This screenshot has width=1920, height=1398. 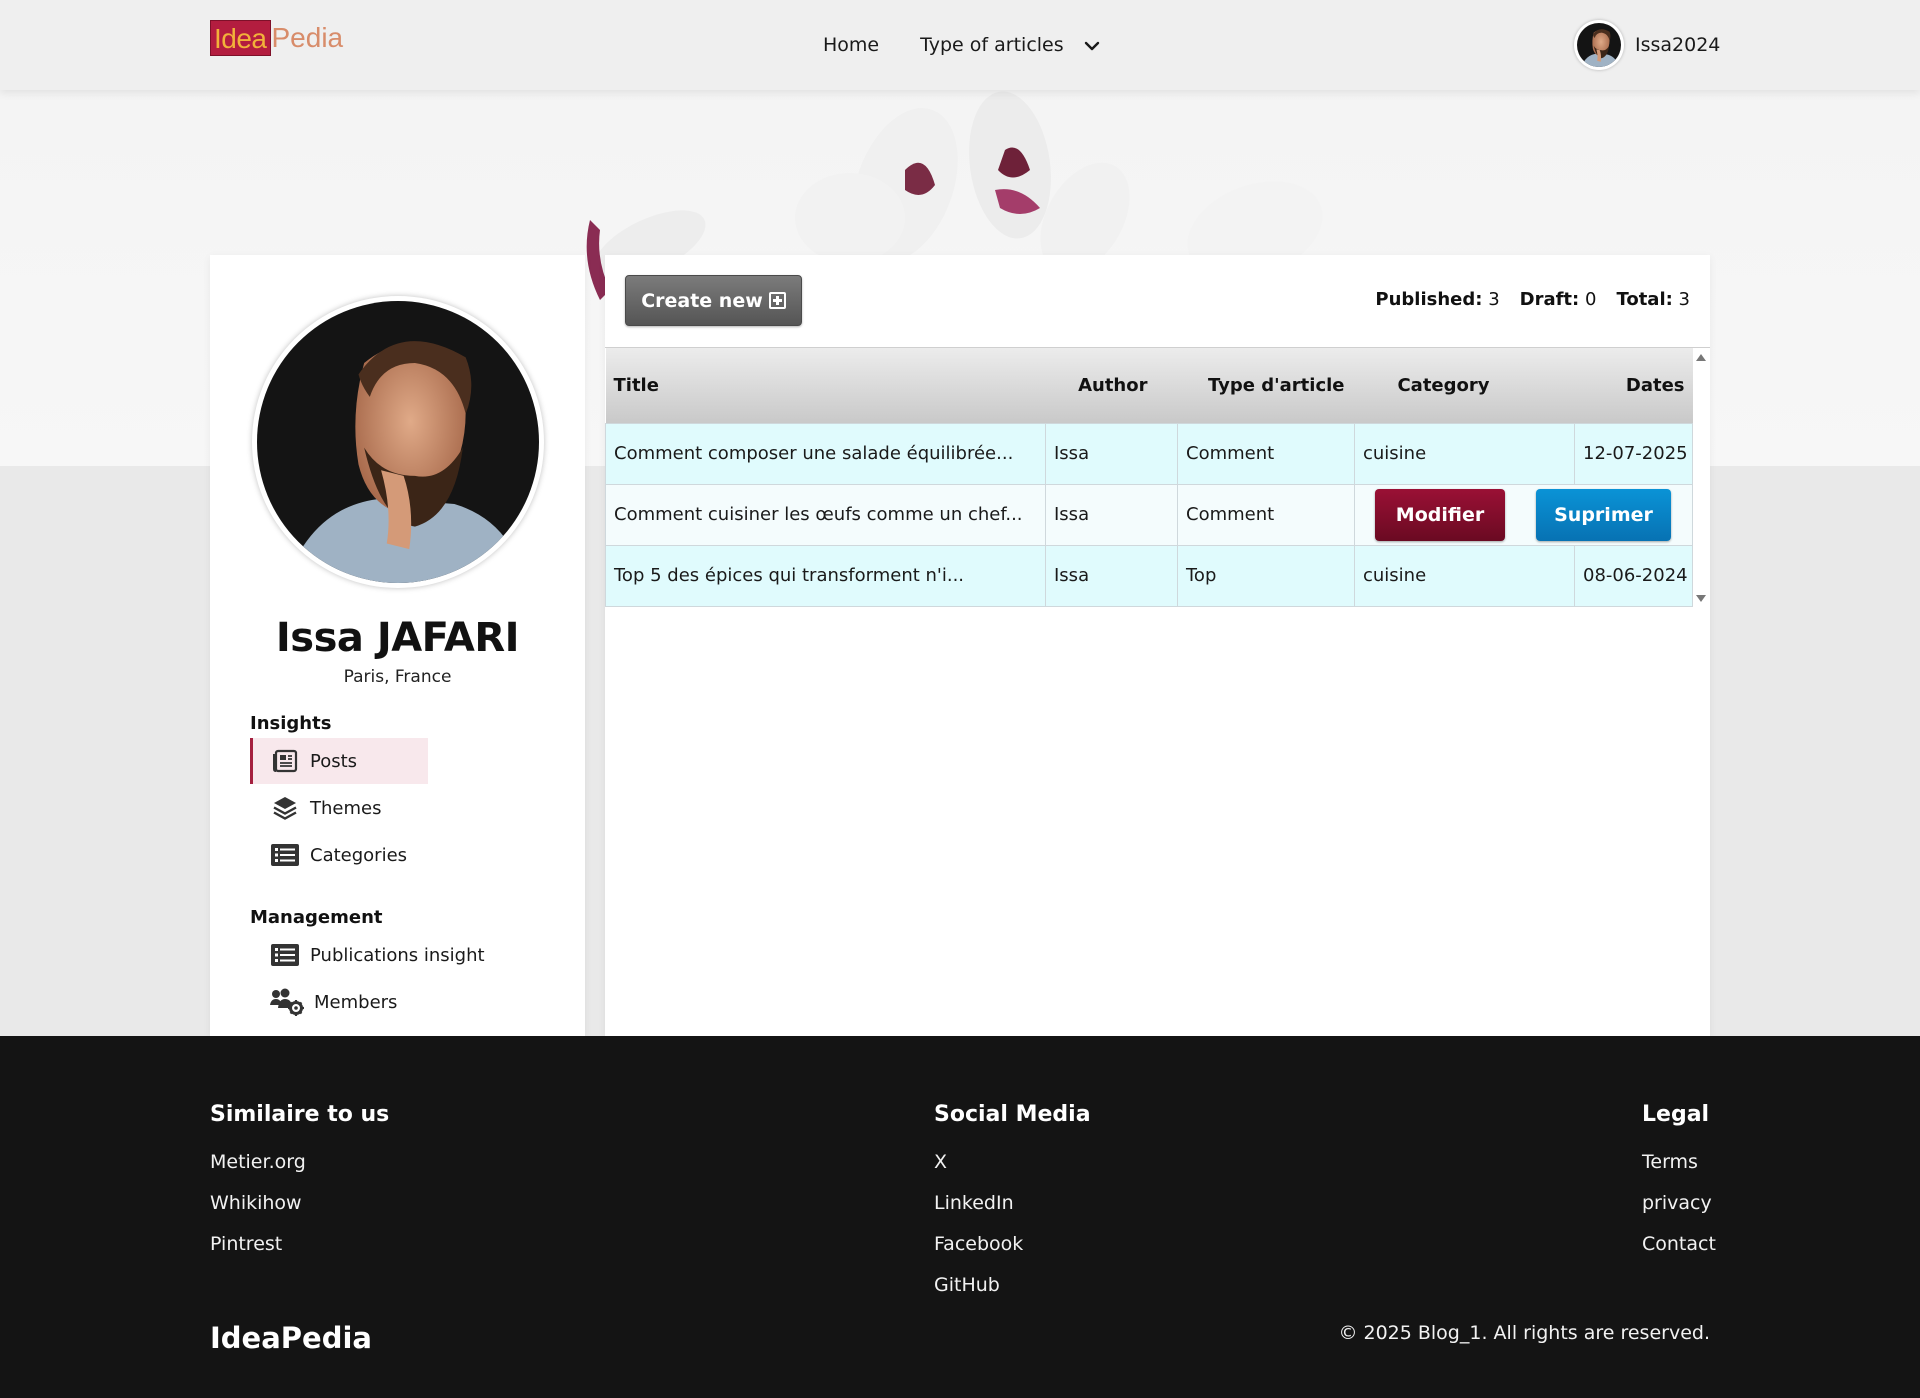 I want to click on avatar, so click(x=1599, y=45).